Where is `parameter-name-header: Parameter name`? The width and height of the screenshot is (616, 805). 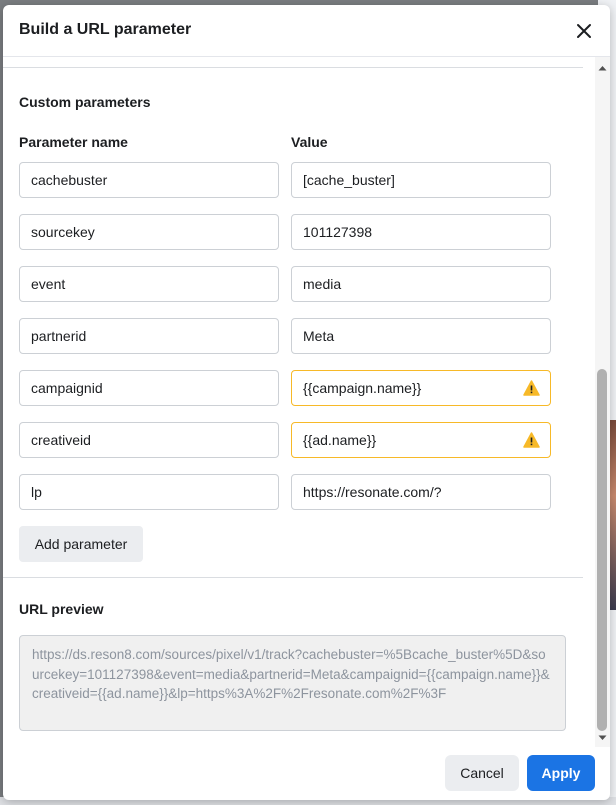 parameter-name-header: Parameter name is located at coordinates (73, 142).